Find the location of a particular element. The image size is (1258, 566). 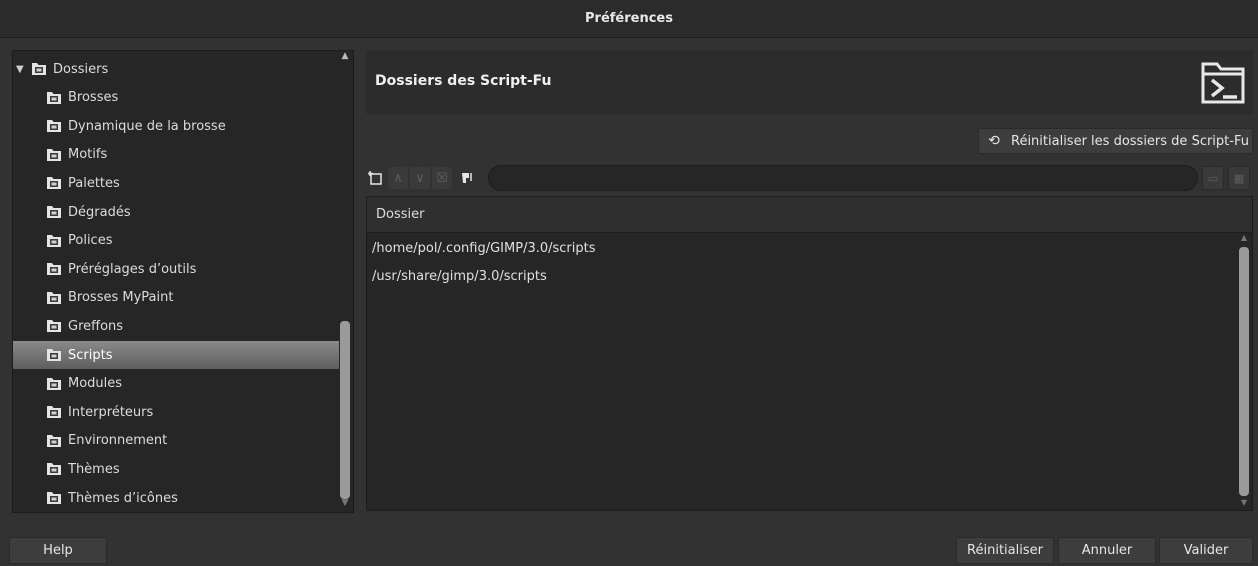

sidebar-item-greffons: Greffons is located at coordinates (176, 326).